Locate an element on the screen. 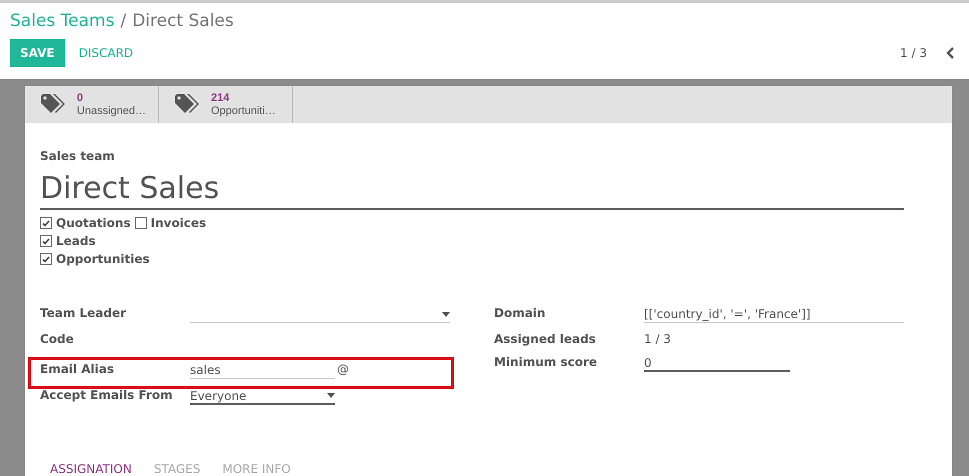  domain-field: [['country_id', '=', 'France']] is located at coordinates (774, 314).